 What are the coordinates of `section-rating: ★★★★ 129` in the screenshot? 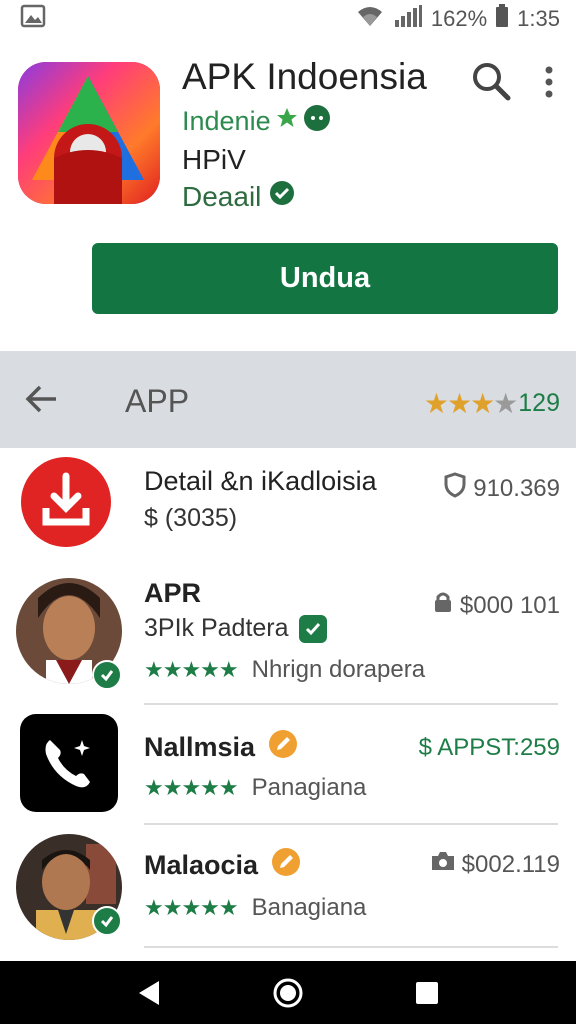 It's located at (492, 403).